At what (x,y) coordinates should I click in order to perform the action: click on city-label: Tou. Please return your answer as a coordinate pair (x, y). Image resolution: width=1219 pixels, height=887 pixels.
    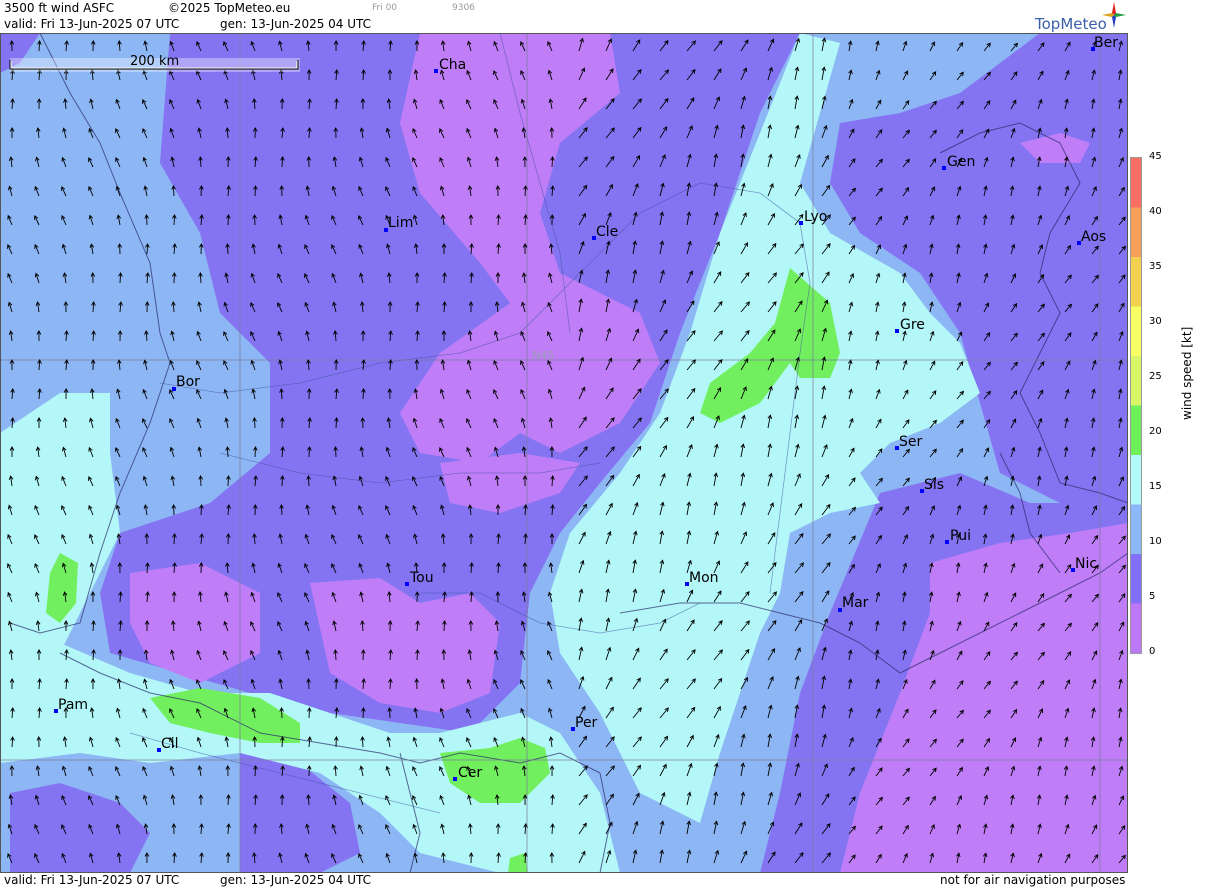
    Looking at the image, I should click on (421, 578).